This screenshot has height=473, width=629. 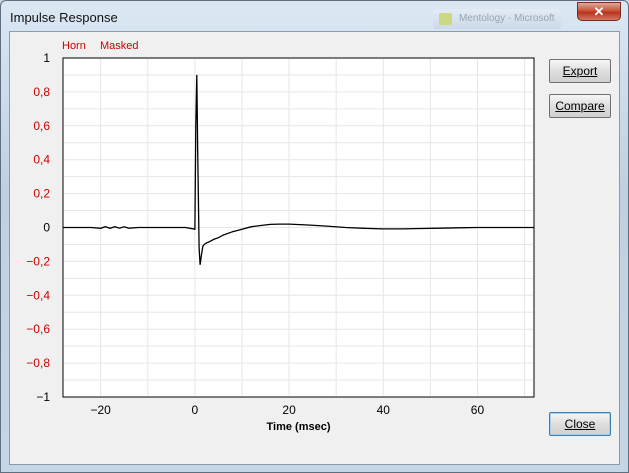 What do you see at coordinates (41, 126) in the screenshot?
I see `y-tick-label: 0,6` at bounding box center [41, 126].